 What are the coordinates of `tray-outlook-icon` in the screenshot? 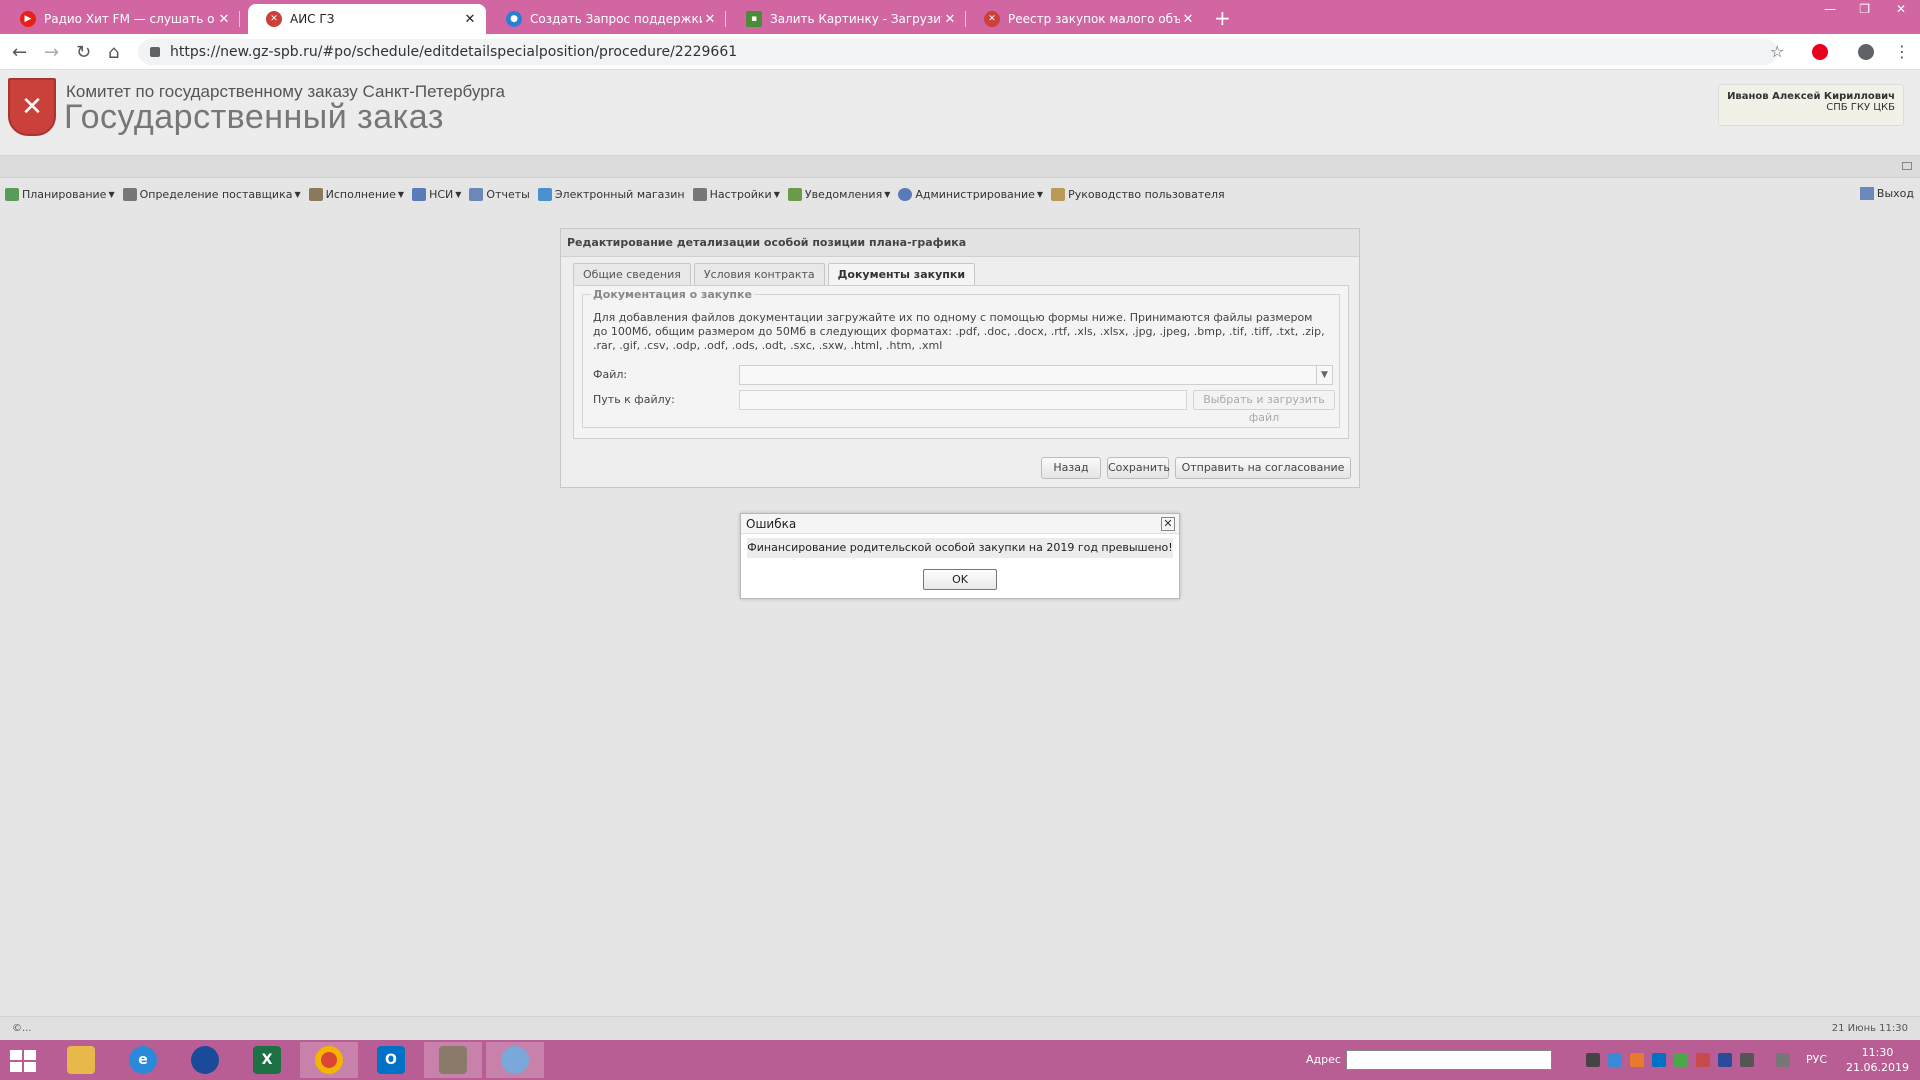 It's located at (1659, 1060).